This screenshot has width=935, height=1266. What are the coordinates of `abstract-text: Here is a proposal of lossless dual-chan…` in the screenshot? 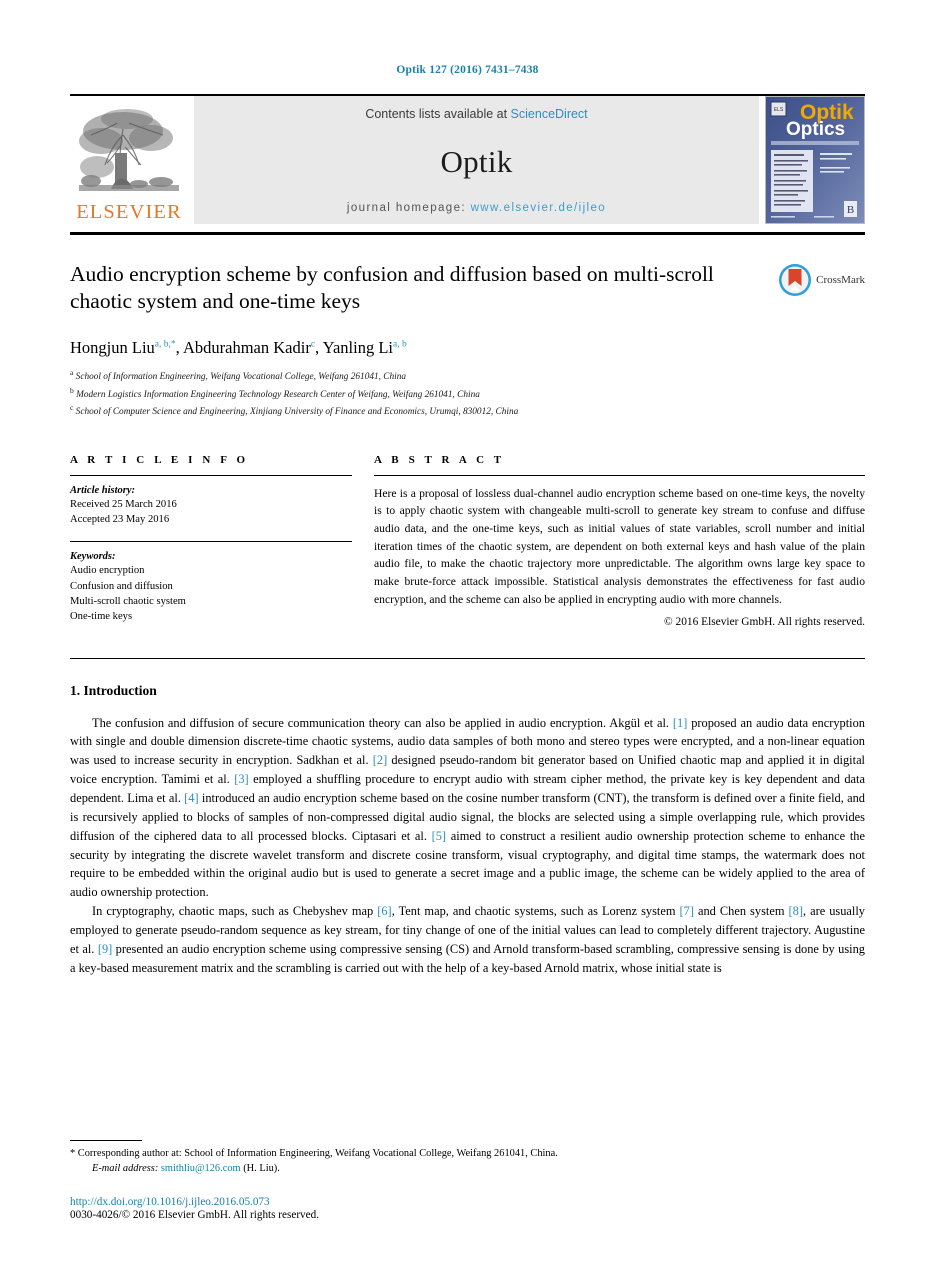 It's located at (619, 546).